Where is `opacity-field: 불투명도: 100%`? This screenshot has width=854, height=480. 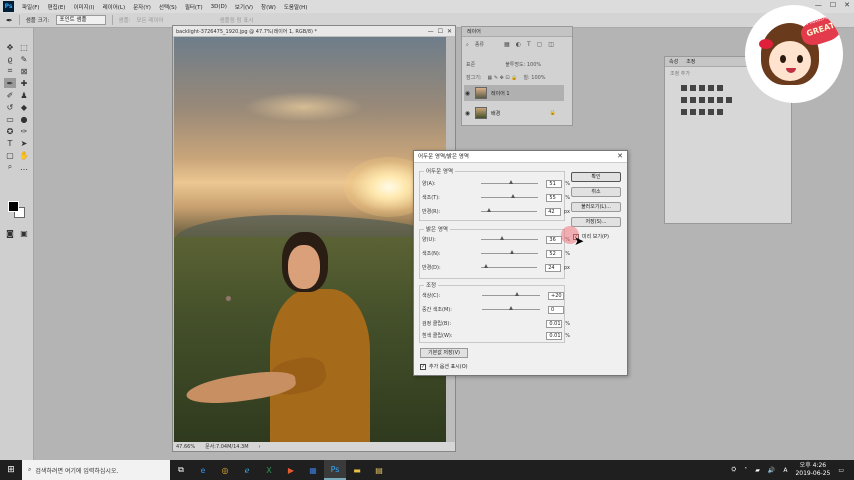
opacity-field: 불투명도: 100% is located at coordinates (523, 64).